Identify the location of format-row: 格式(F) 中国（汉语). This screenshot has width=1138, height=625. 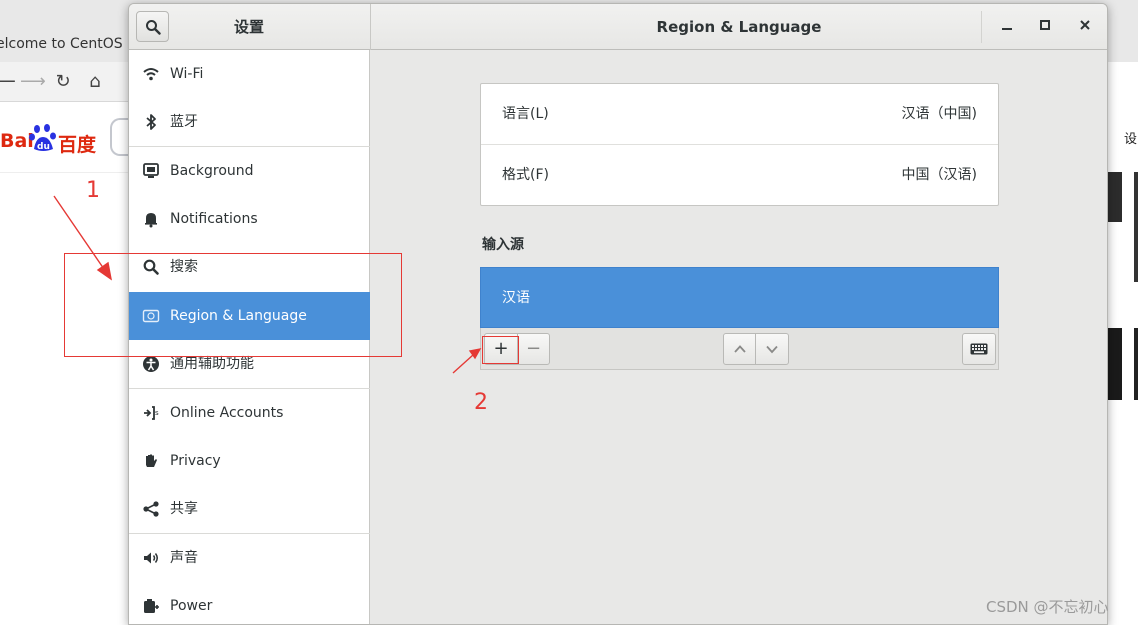
(739, 175).